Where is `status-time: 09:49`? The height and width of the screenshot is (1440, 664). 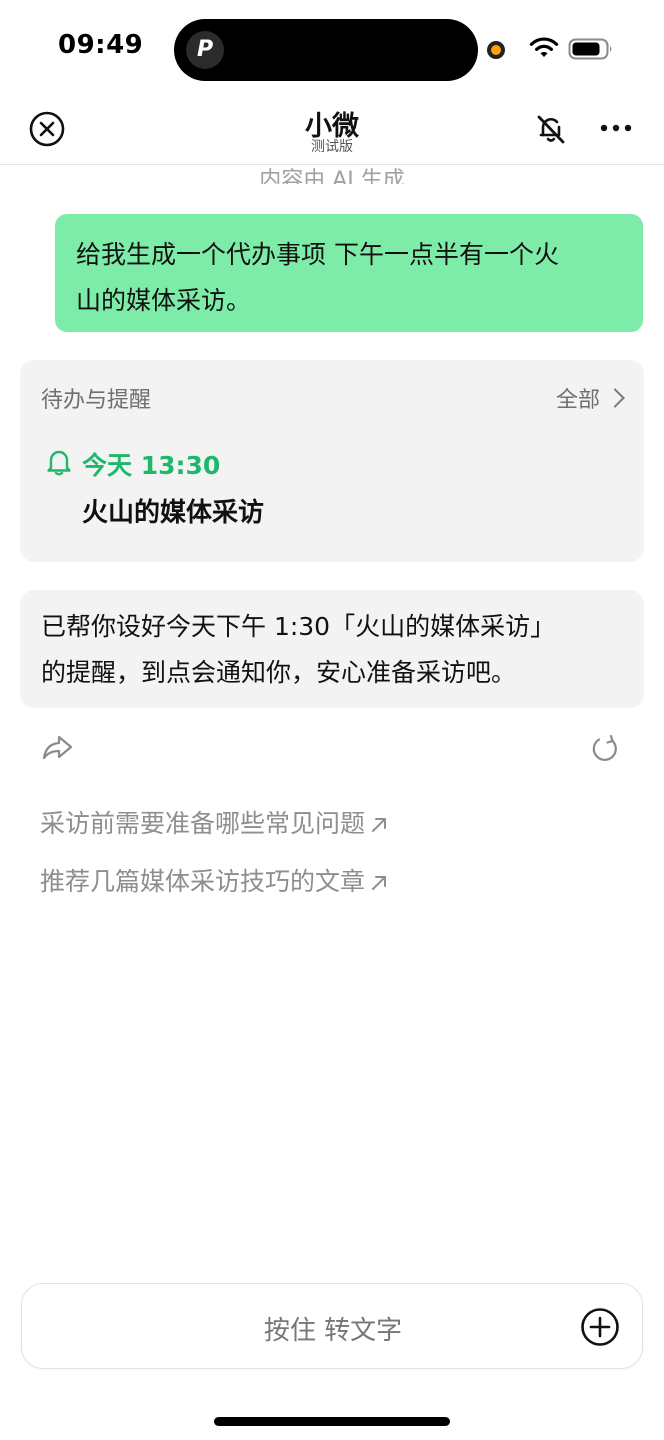
status-time: 09:49 is located at coordinates (101, 45).